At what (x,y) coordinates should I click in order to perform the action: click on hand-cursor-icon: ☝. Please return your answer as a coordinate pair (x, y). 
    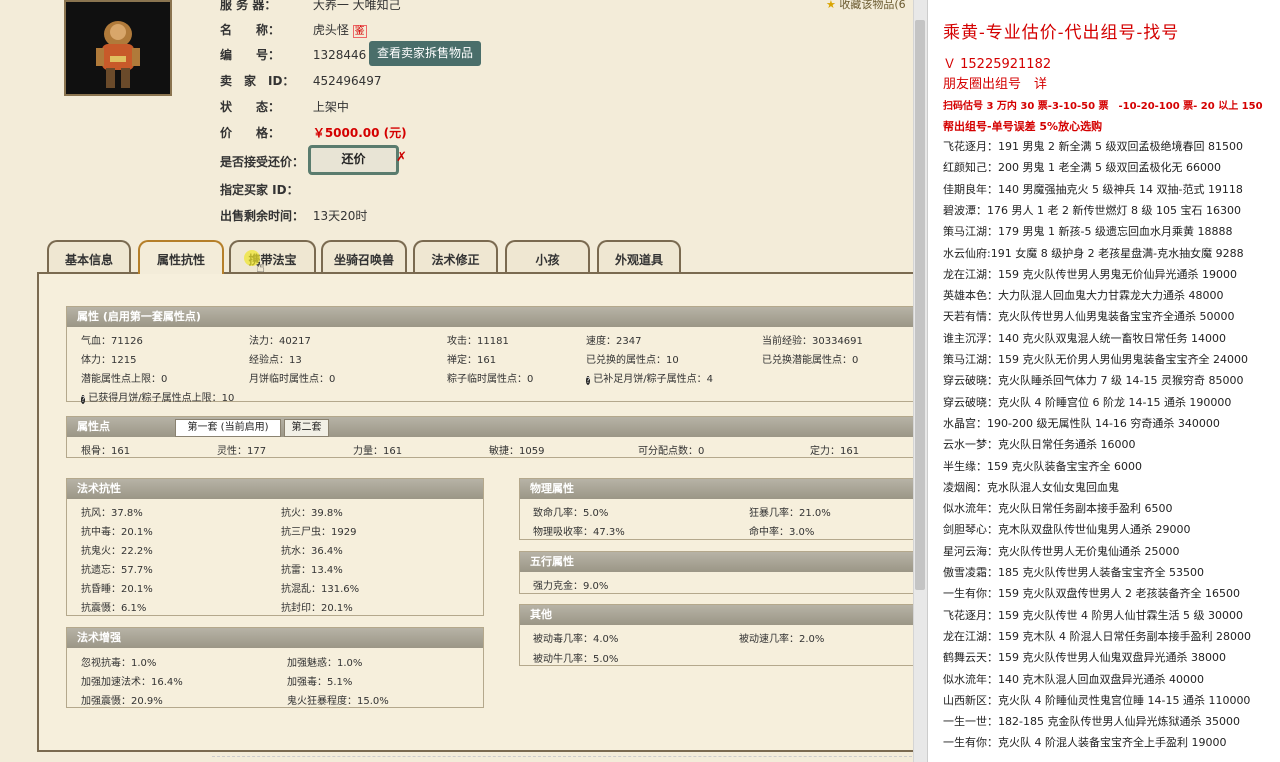
    Looking at the image, I should click on (261, 267).